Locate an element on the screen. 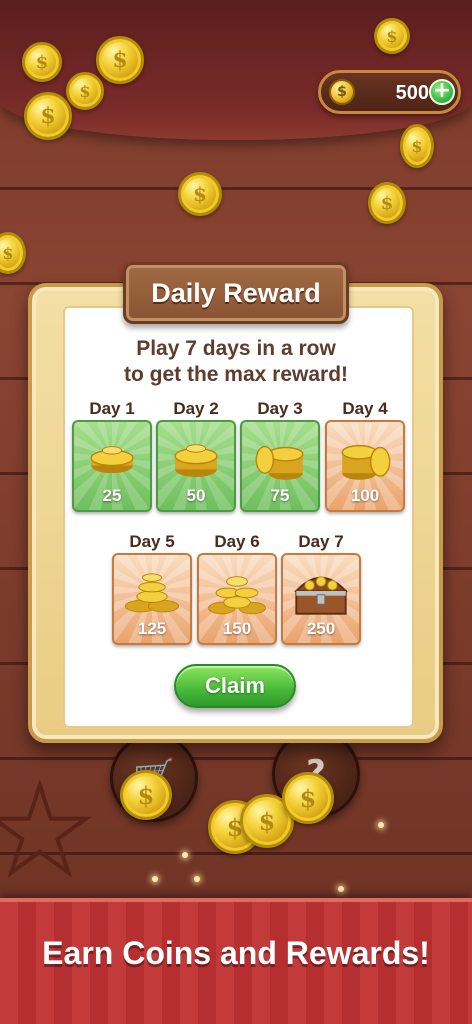 Image resolution: width=472 pixels, height=1024 pixels. reward-tile-day-2: 50 is located at coordinates (196, 466).